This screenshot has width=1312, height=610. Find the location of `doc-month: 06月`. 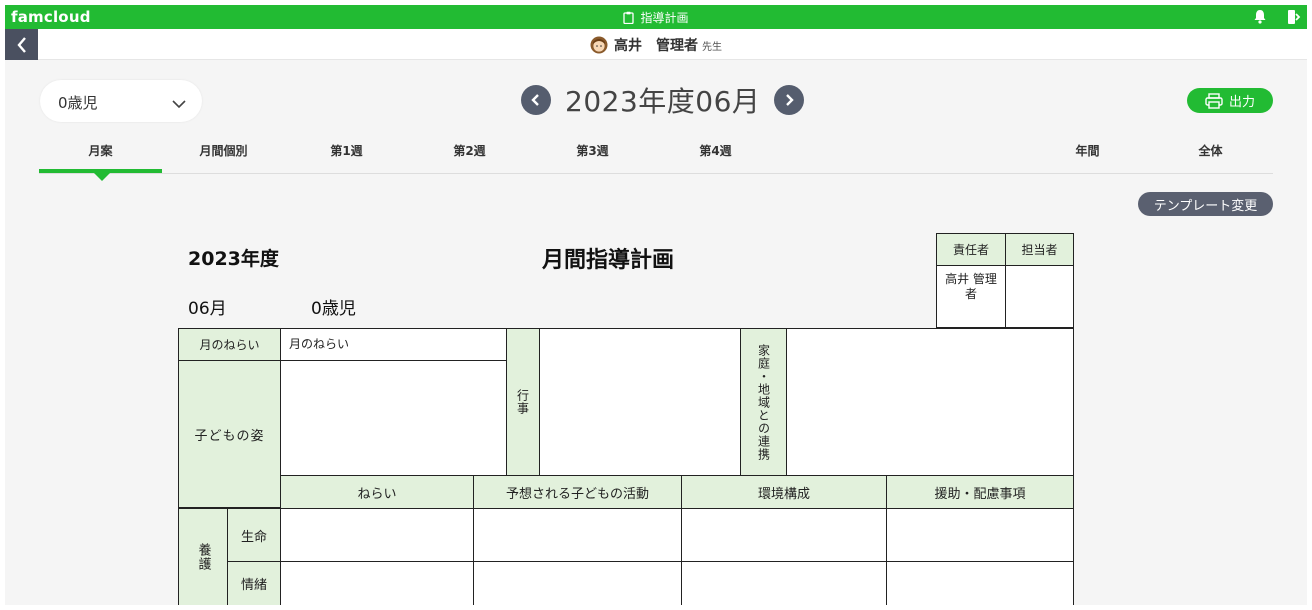

doc-month: 06月 is located at coordinates (207, 309).